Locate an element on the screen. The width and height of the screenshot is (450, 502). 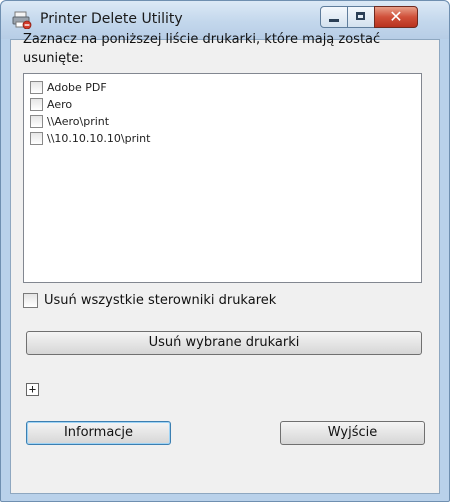
list-item: Aero is located at coordinates (225, 104).